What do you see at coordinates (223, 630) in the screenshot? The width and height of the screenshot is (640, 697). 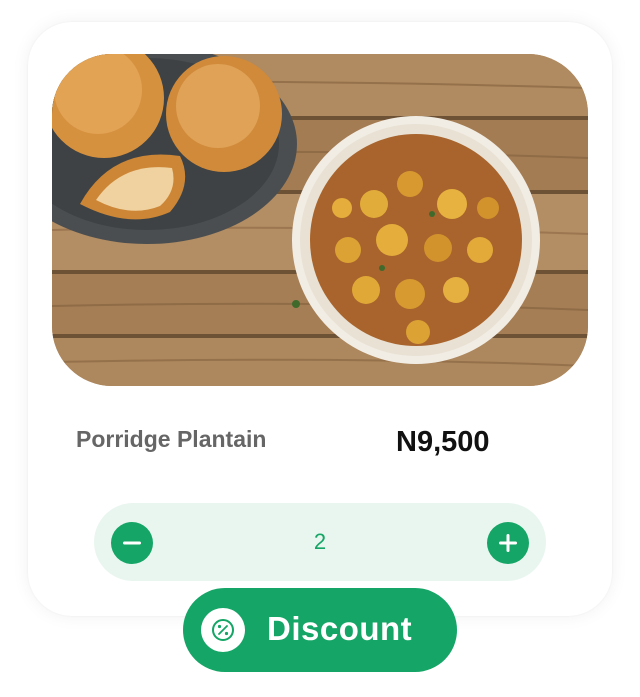 I see `percent-icon` at bounding box center [223, 630].